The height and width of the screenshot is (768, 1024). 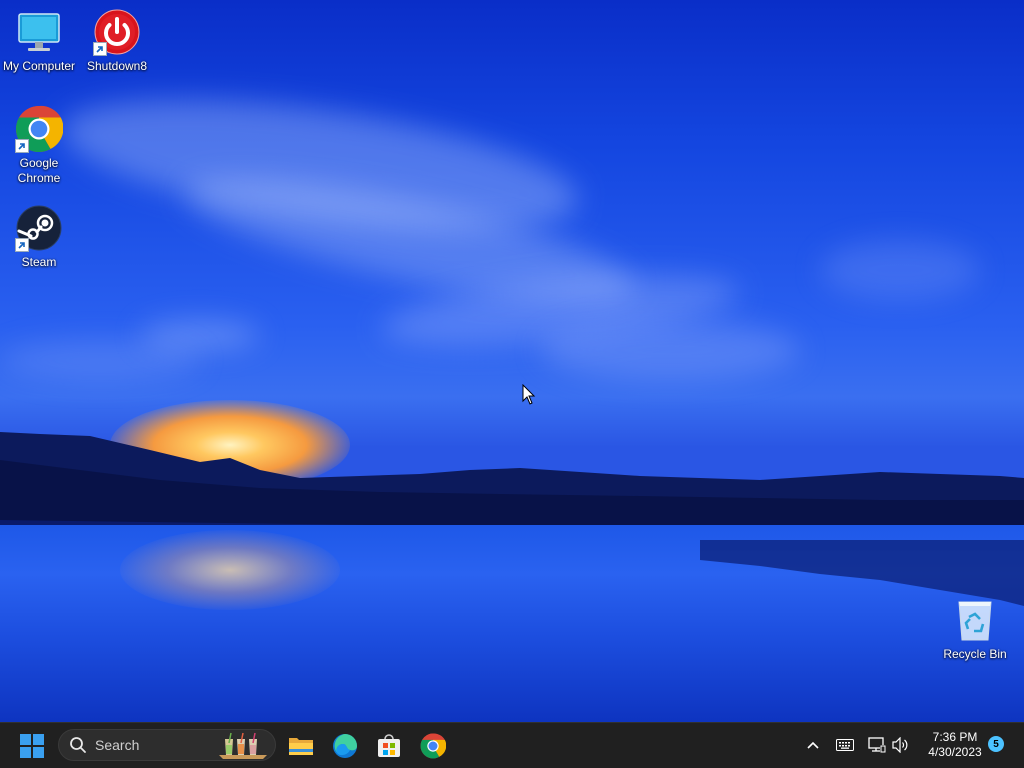 I want to click on monitor-icon, so click(x=39, y=32).